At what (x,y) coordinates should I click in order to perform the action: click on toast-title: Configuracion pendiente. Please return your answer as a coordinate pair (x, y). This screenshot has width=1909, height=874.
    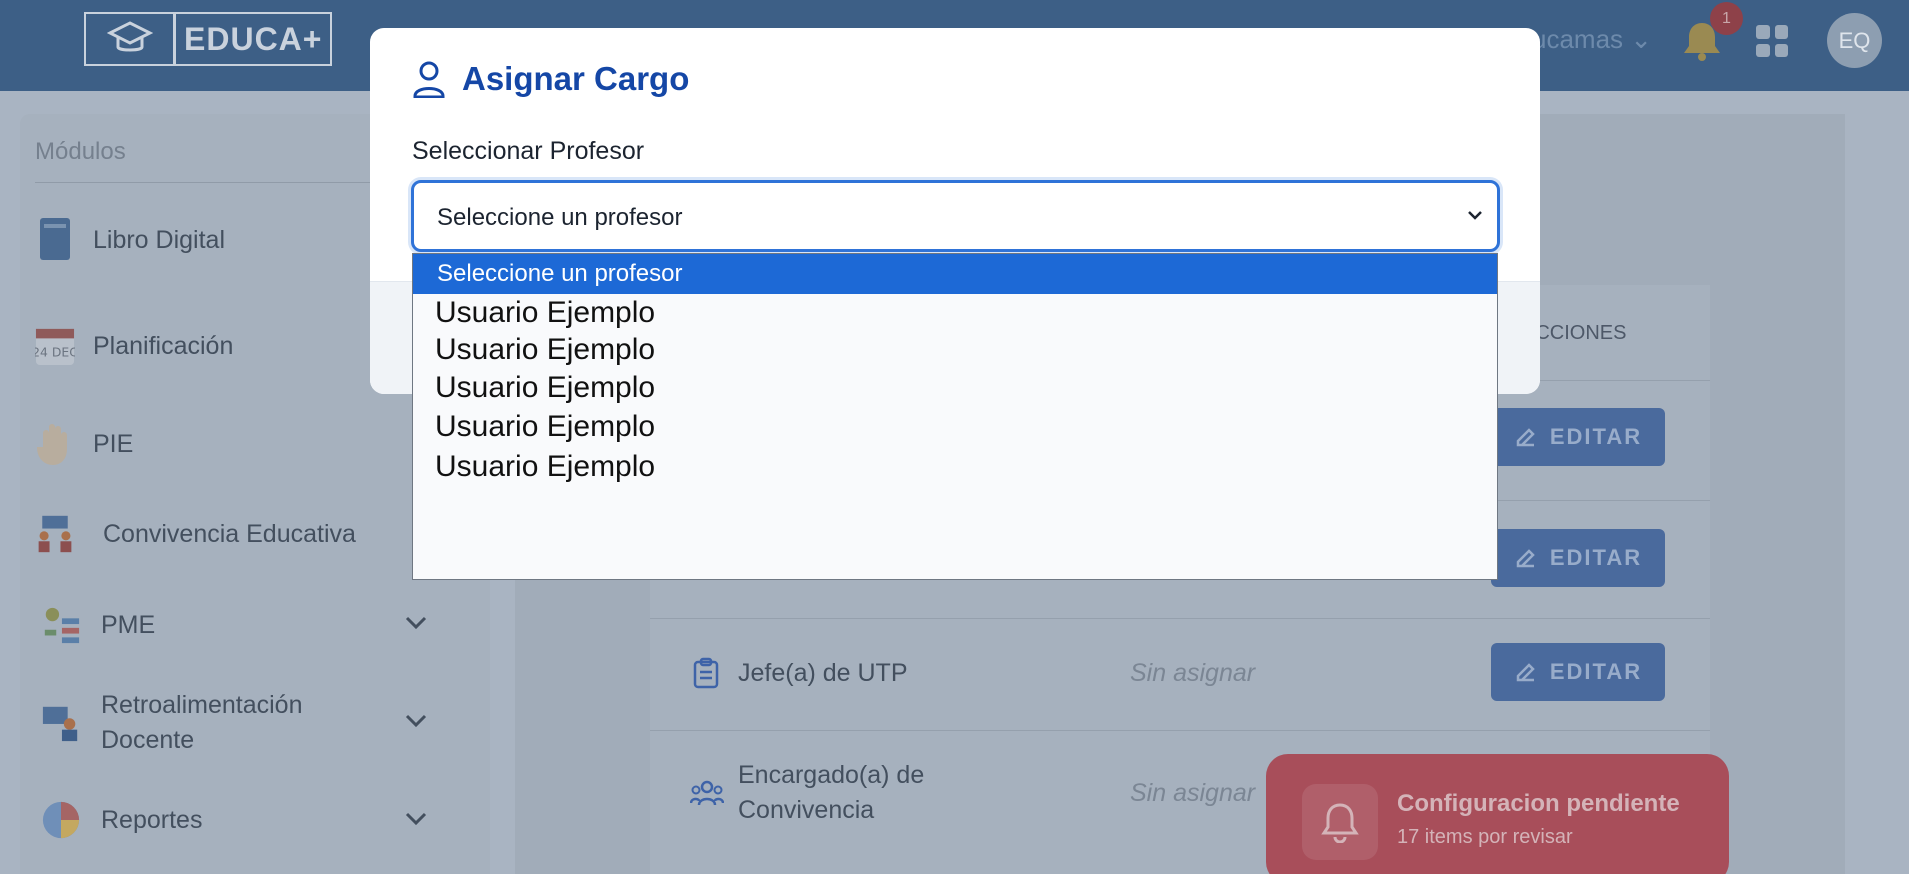
    Looking at the image, I should click on (1538, 803).